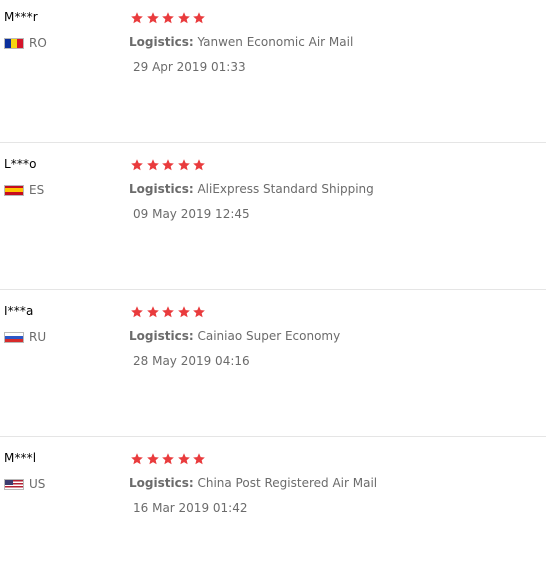 Image resolution: width=546 pixels, height=588 pixels. What do you see at coordinates (37, 484) in the screenshot?
I see `country-code: US` at bounding box center [37, 484].